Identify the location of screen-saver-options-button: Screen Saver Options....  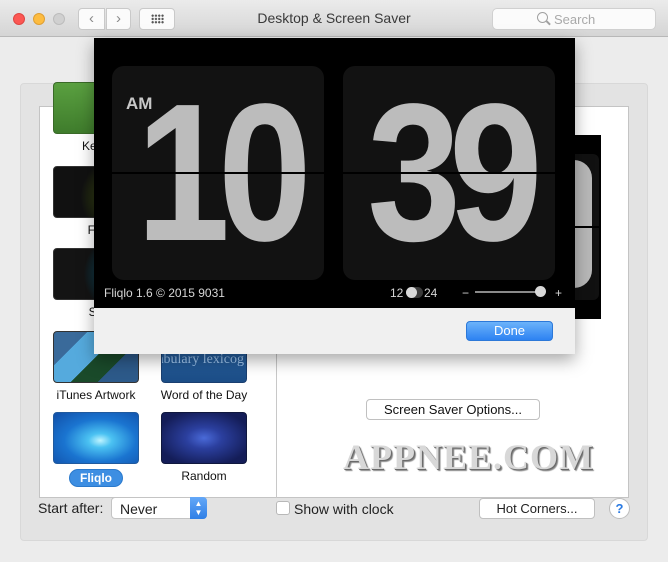
(453, 409).